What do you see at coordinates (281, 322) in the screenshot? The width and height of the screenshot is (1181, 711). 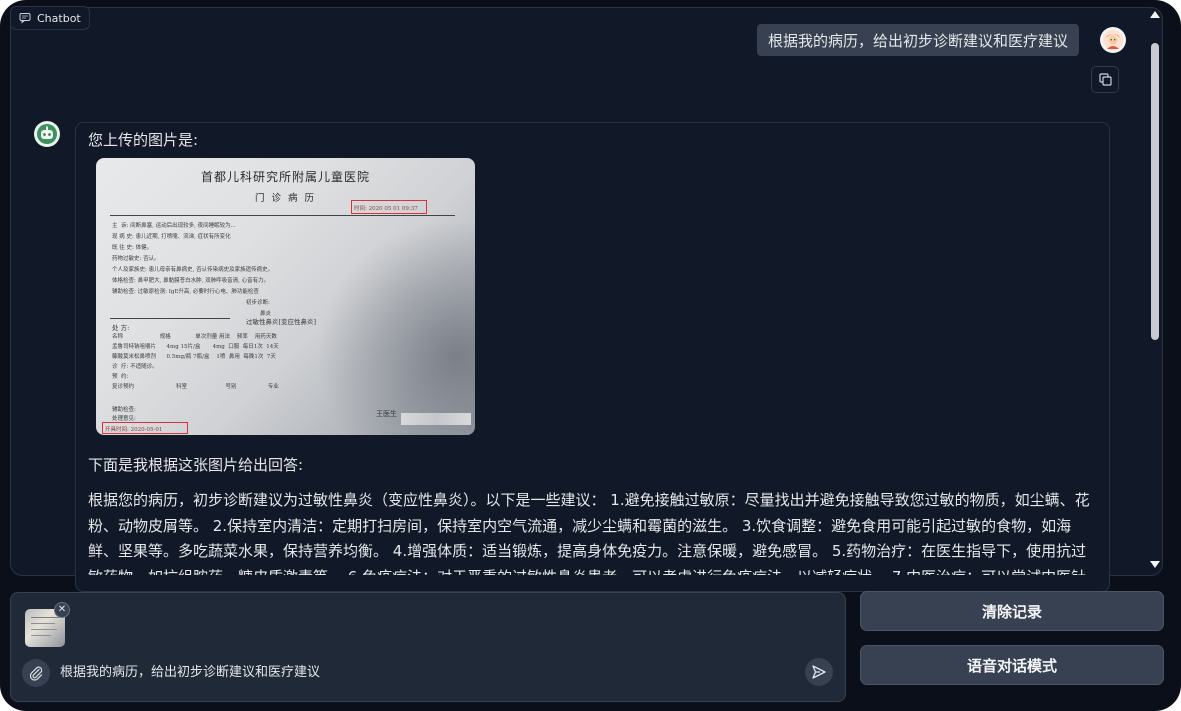 I see `record-diagnosis: 过敏性鼻炎[变应性鼻炎]` at bounding box center [281, 322].